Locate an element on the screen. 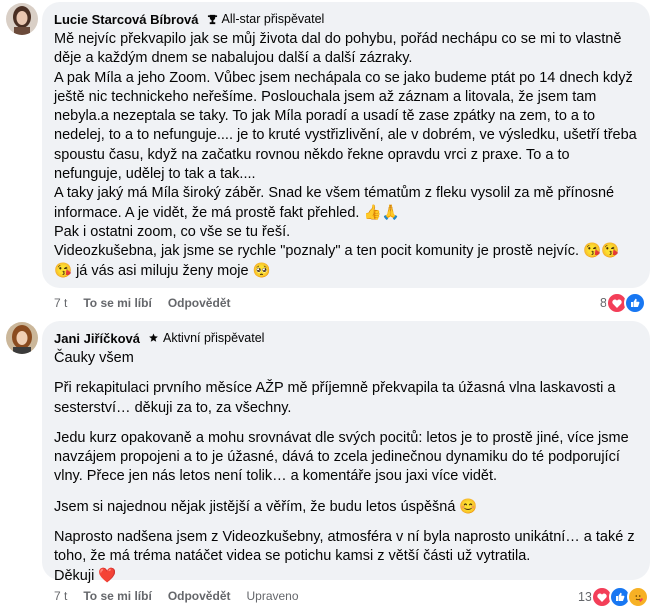 This screenshot has width=658, height=608. badge-label: All-star přispěvatel is located at coordinates (273, 19).